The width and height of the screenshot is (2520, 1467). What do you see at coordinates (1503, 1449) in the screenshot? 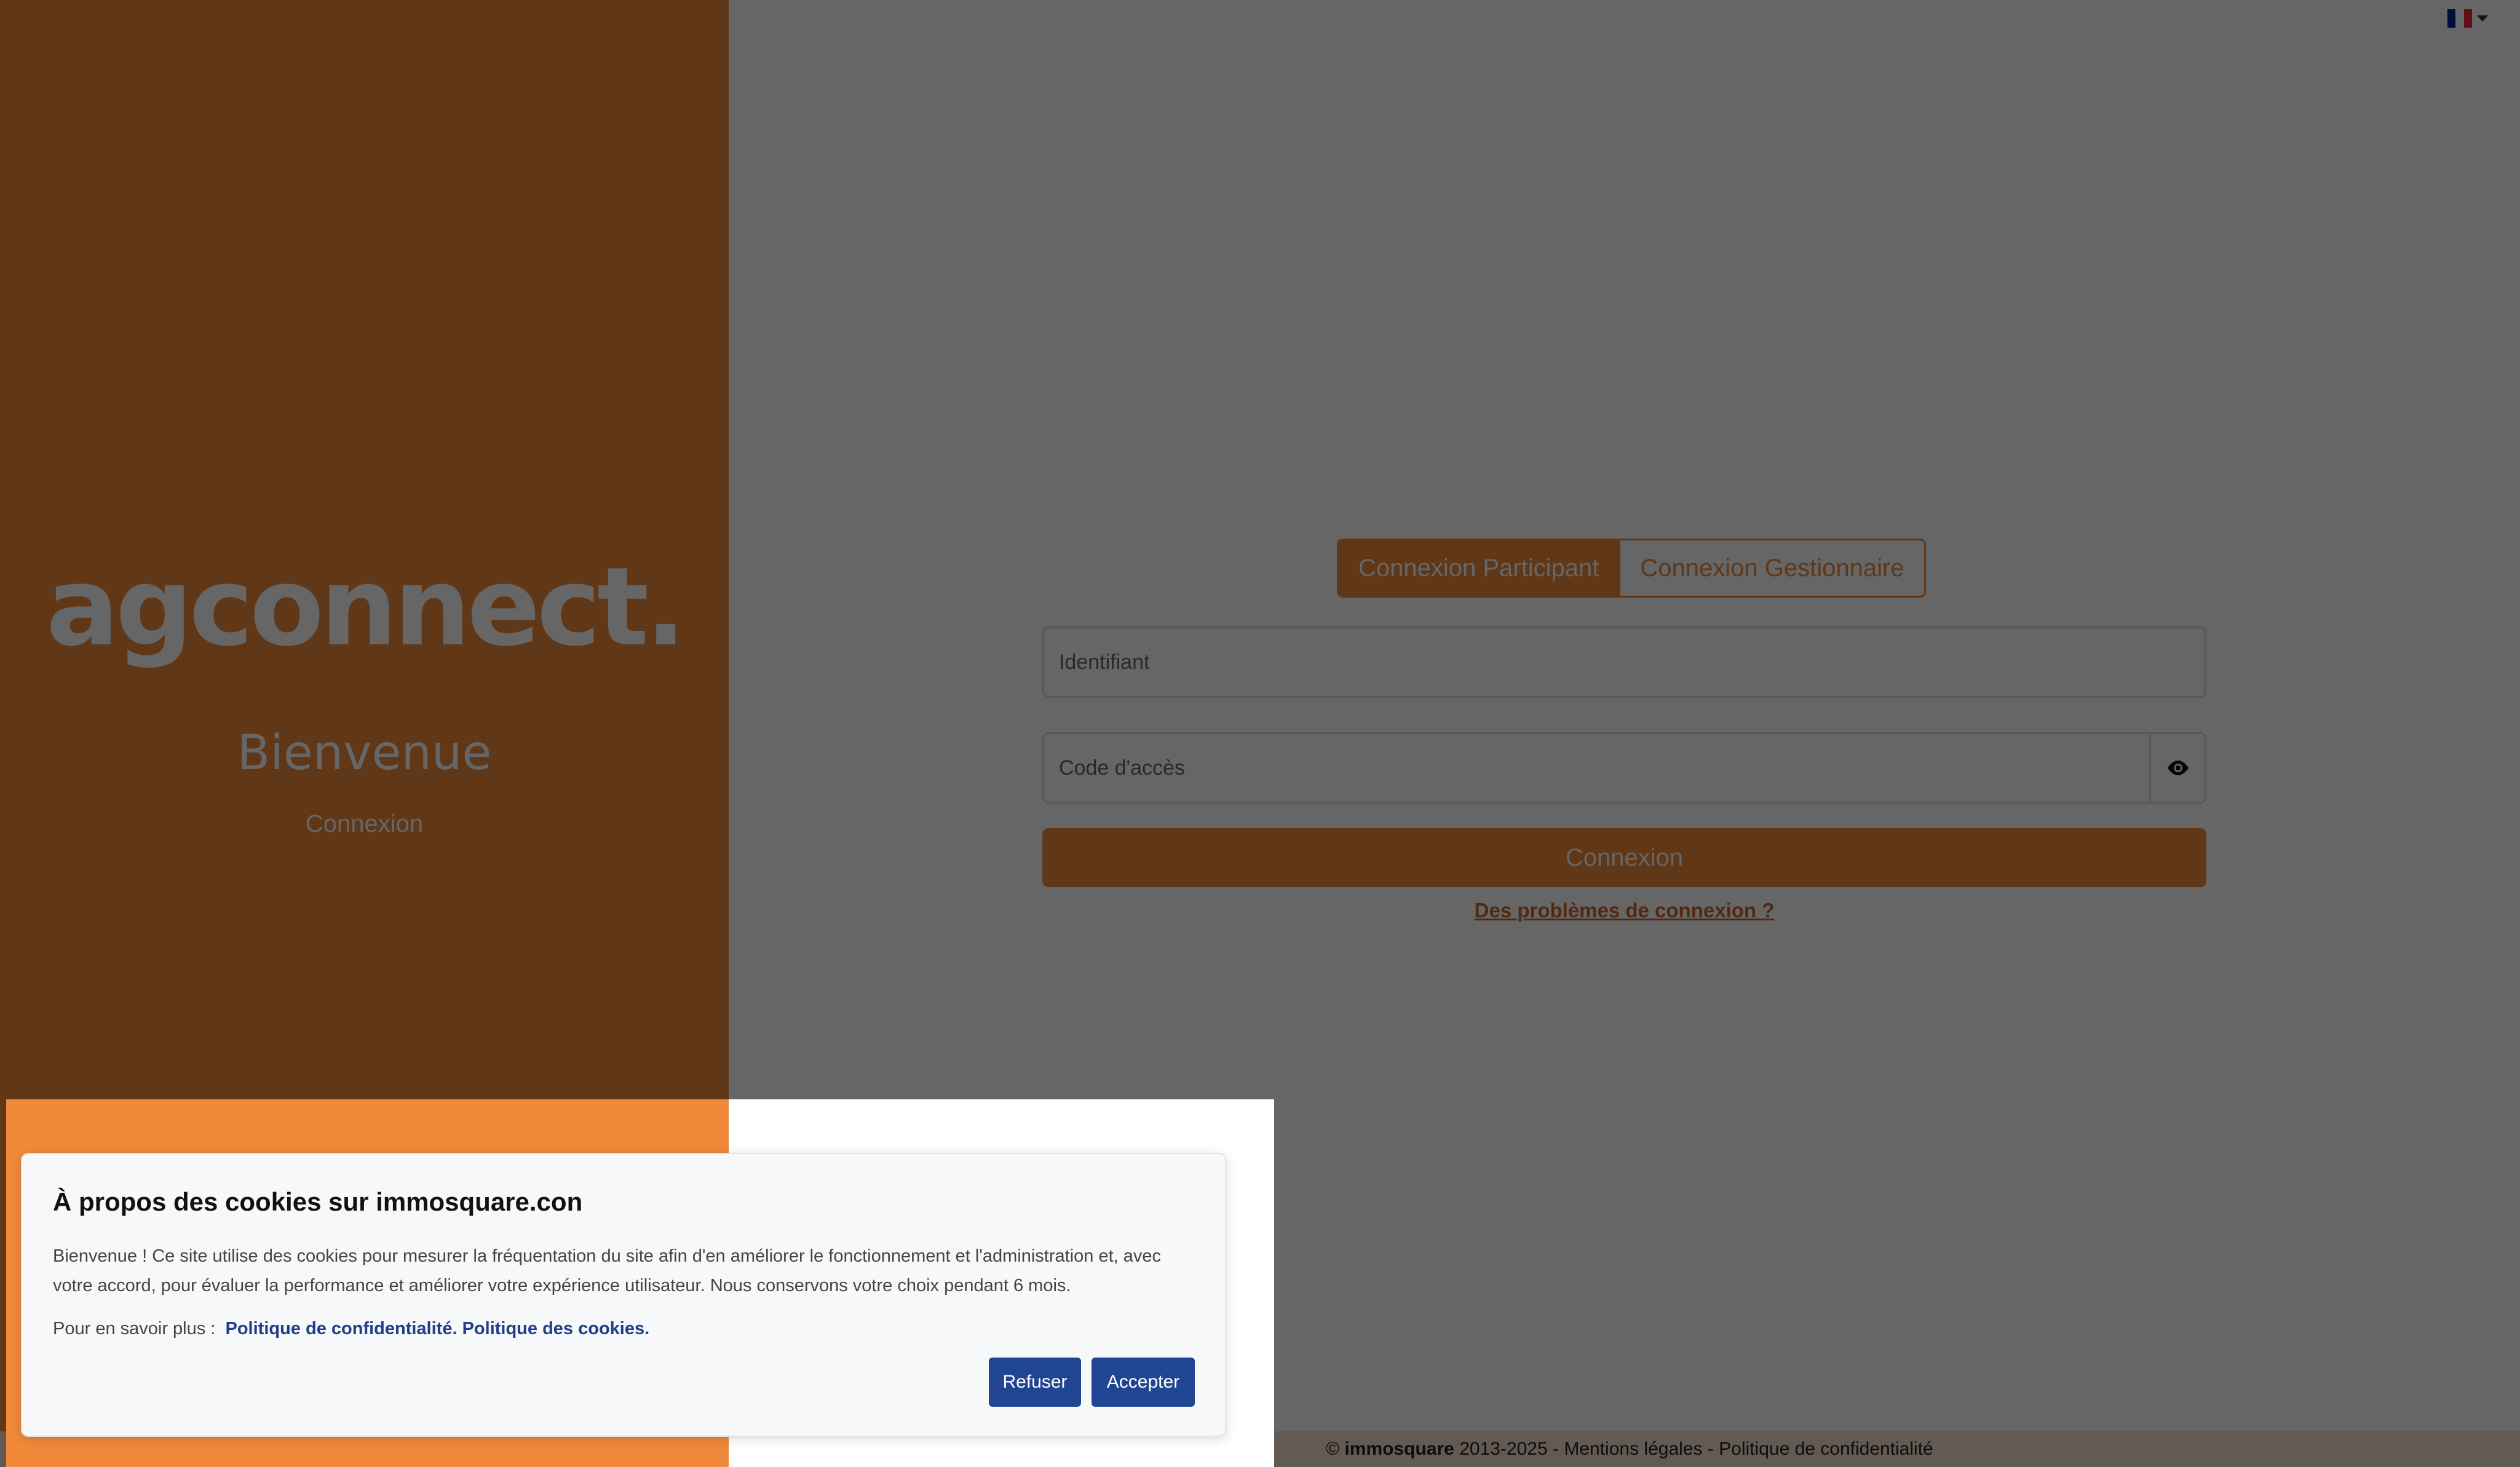
I see `footer-years: 2013-2025` at bounding box center [1503, 1449].